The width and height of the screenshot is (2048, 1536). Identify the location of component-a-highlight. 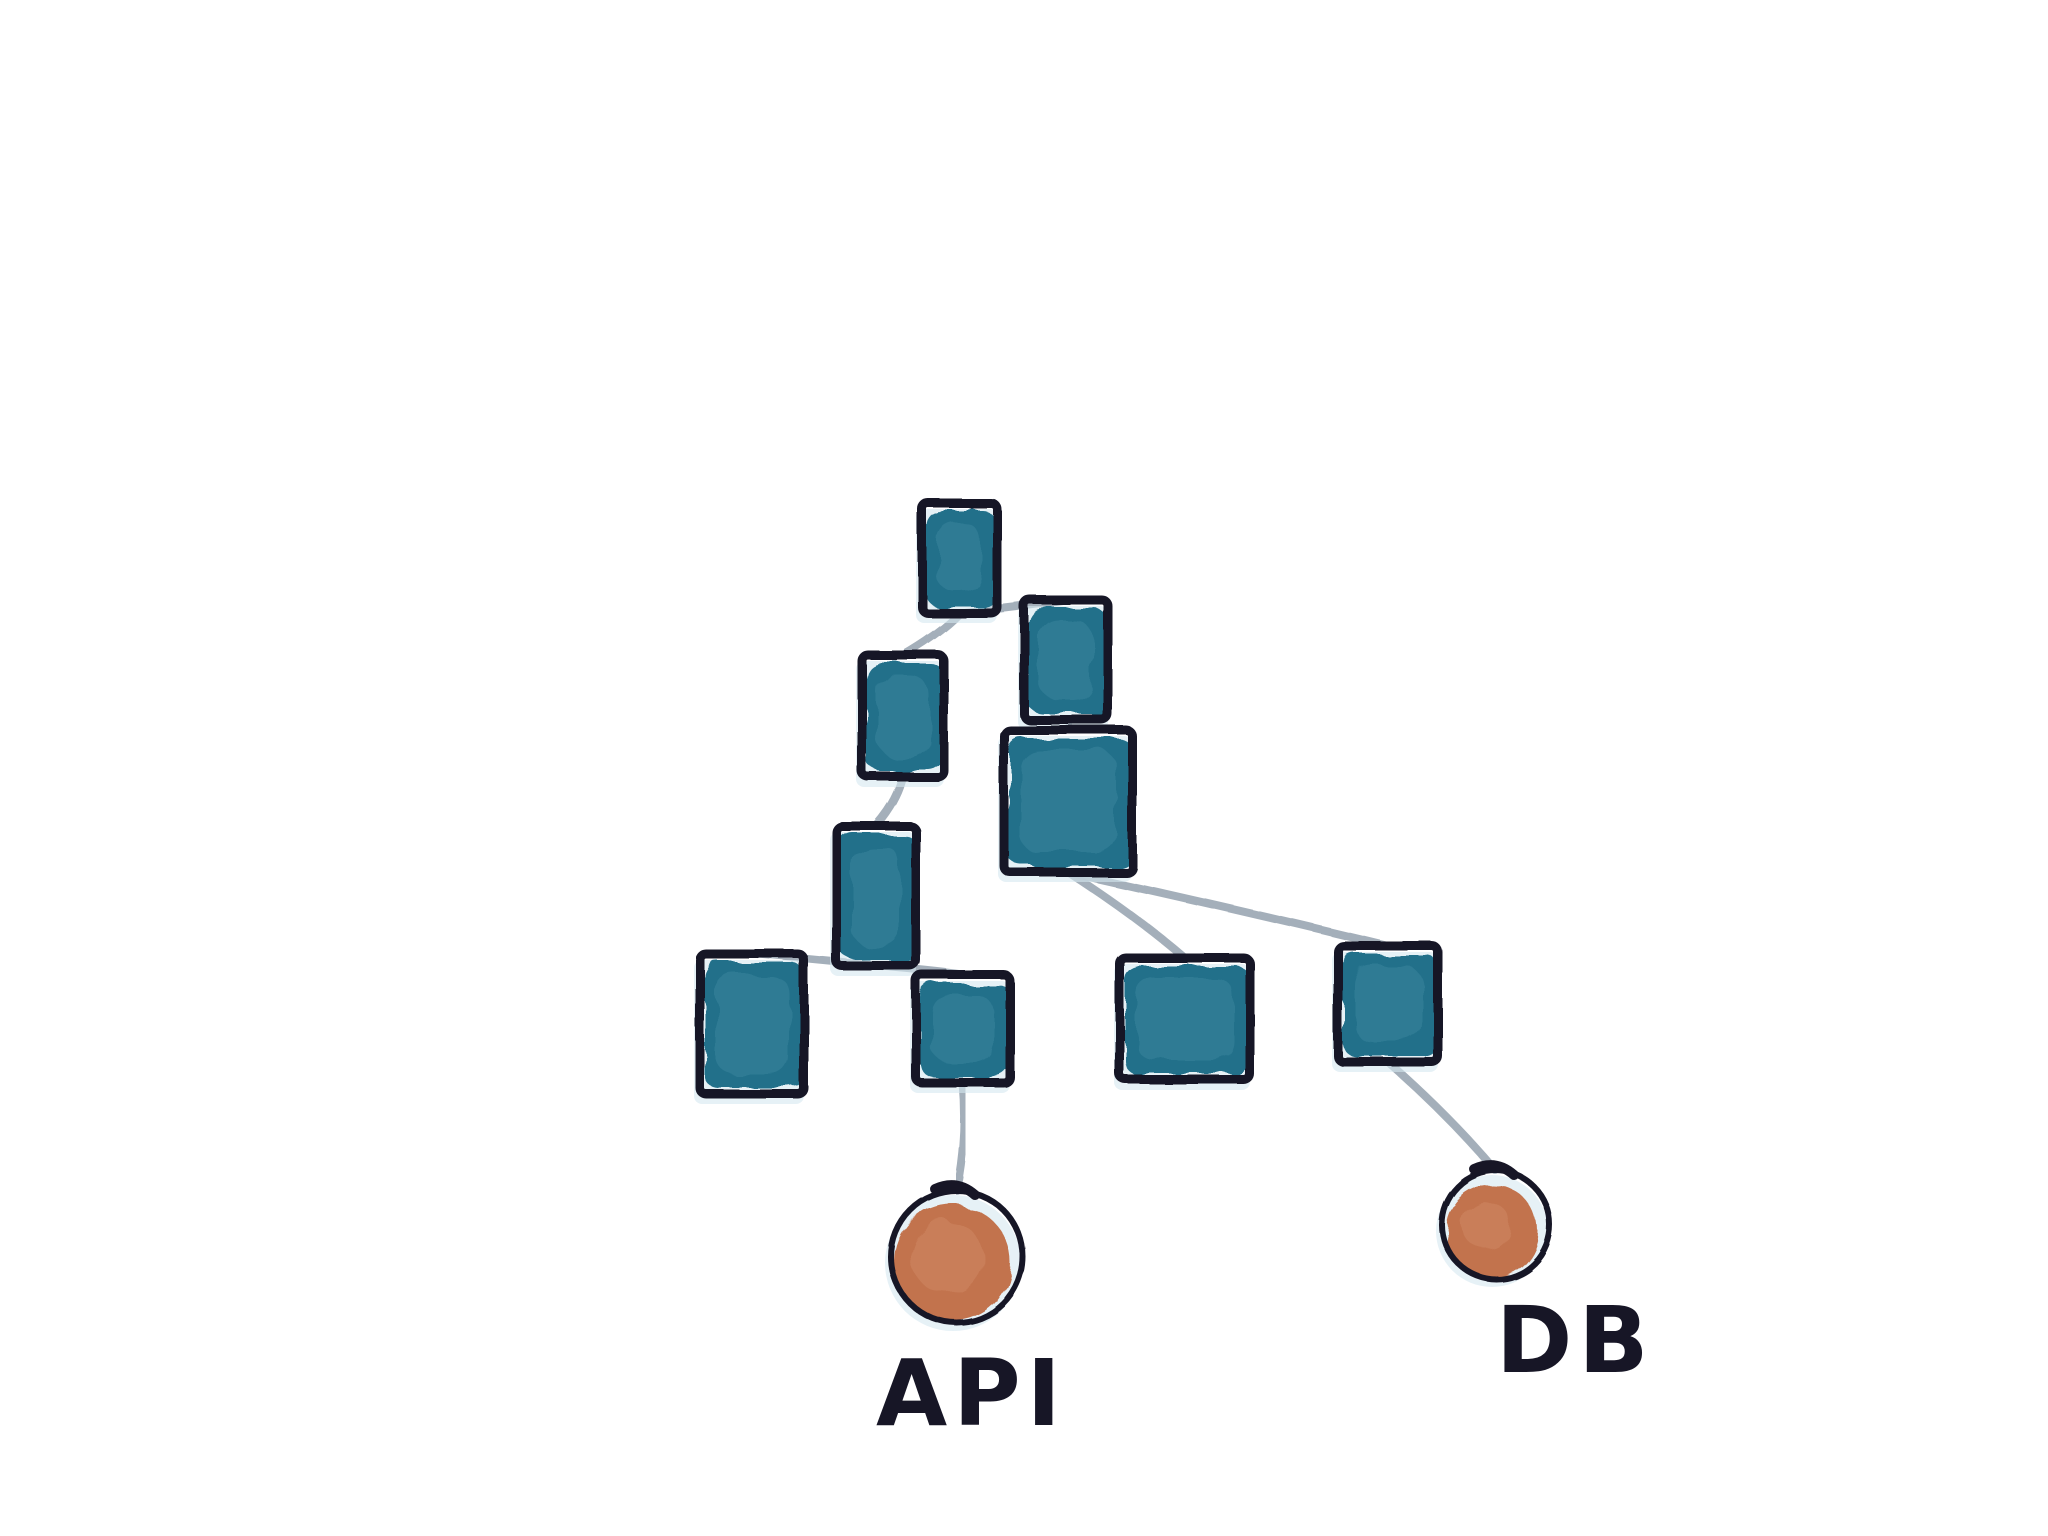
(903, 716).